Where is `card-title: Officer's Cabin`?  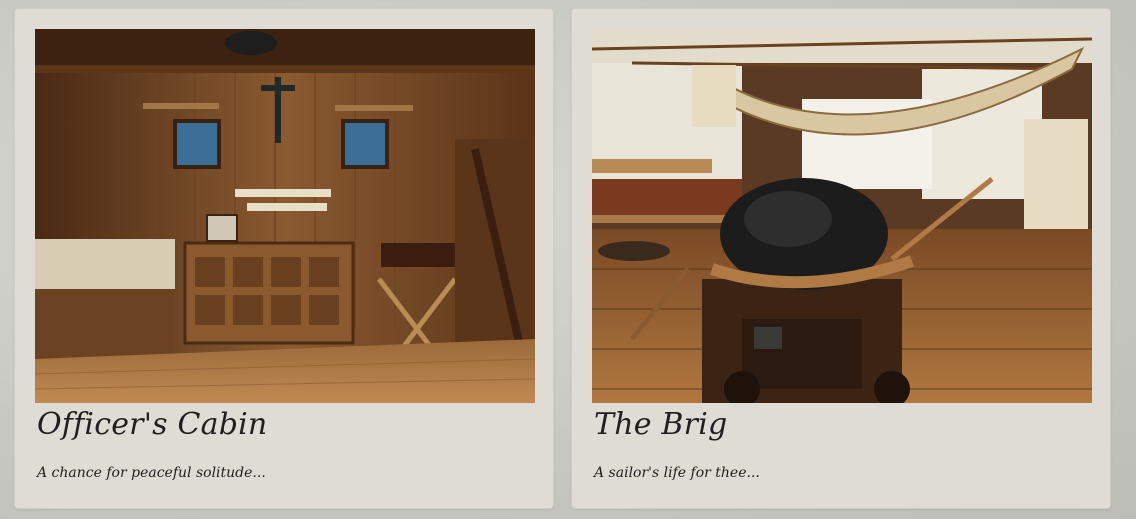 card-title: Officer's Cabin is located at coordinates (152, 424).